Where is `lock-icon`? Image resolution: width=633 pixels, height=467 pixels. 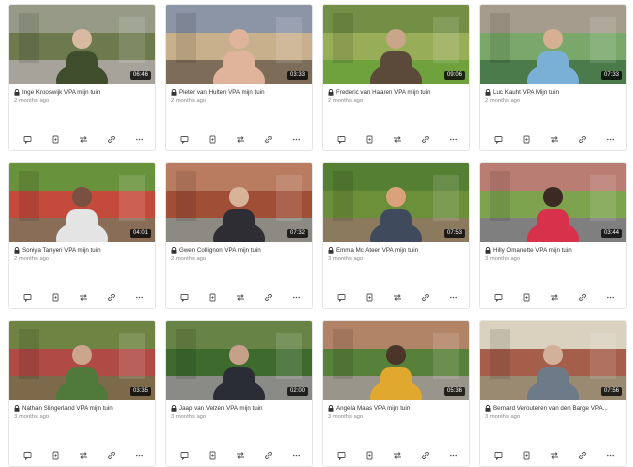
lock-icon is located at coordinates (489, 92).